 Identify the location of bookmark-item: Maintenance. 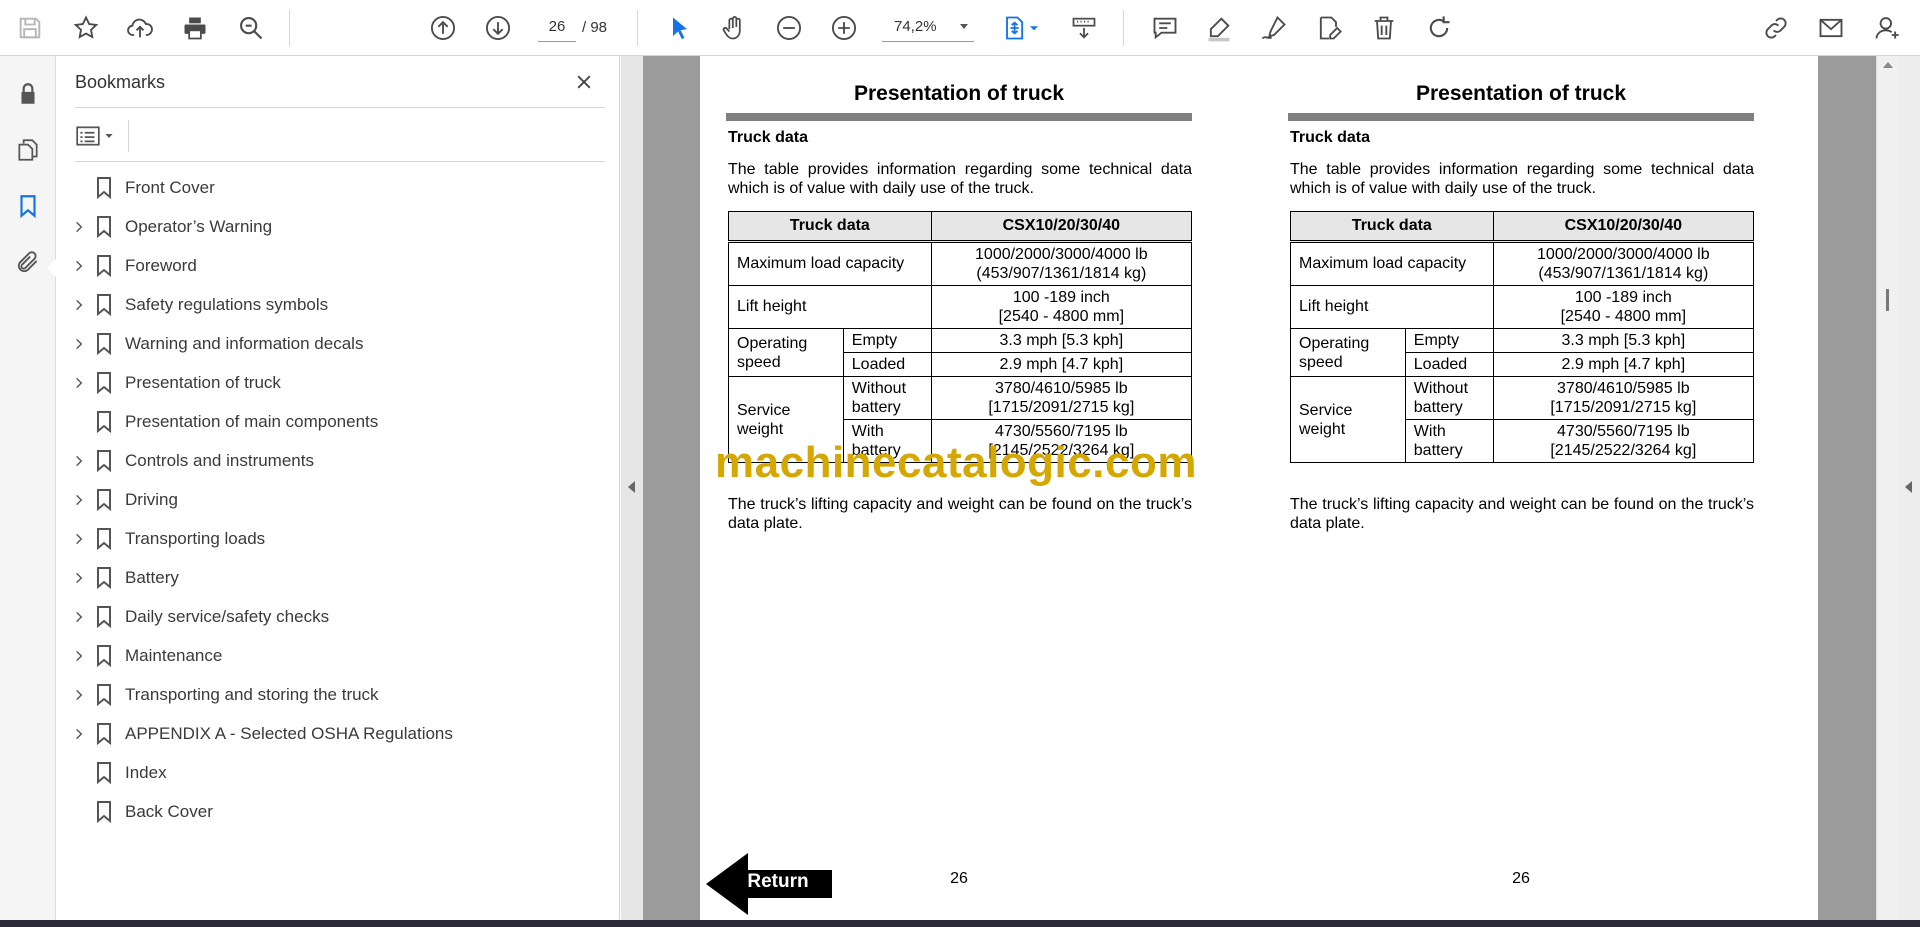
(338, 655).